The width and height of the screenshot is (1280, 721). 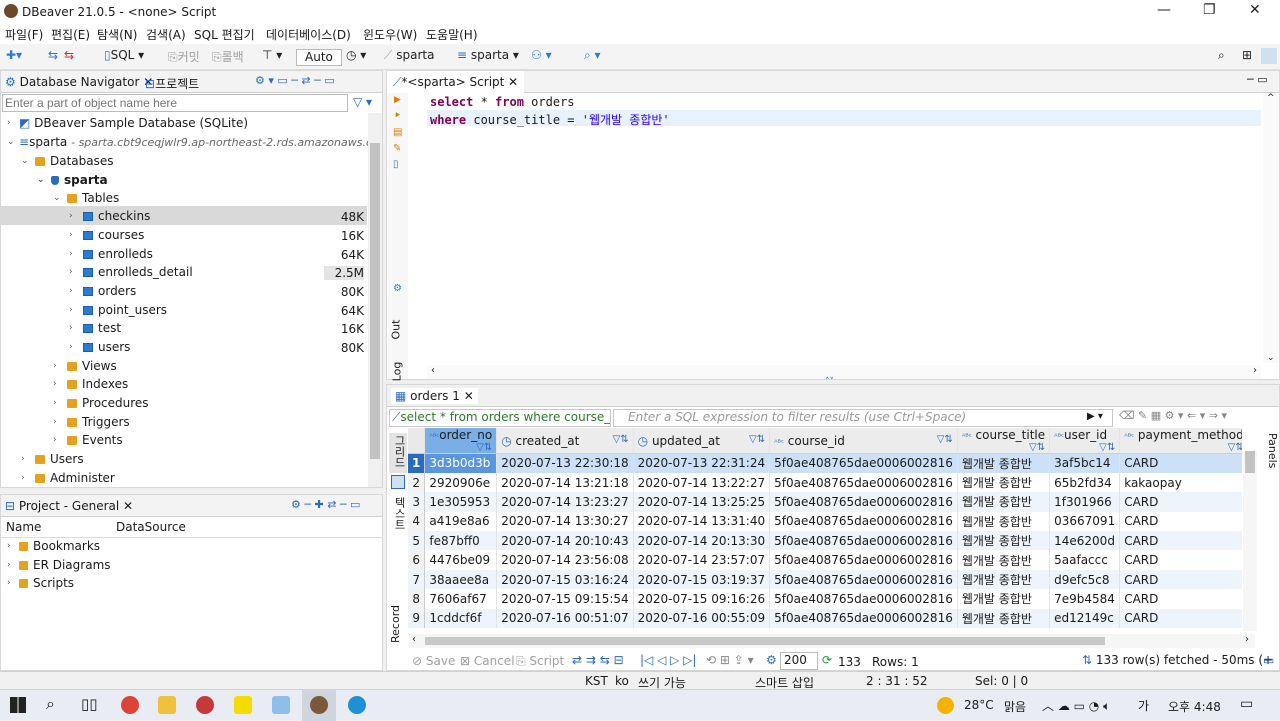 What do you see at coordinates (24, 34) in the screenshot?
I see `menu-file: 파일(F)` at bounding box center [24, 34].